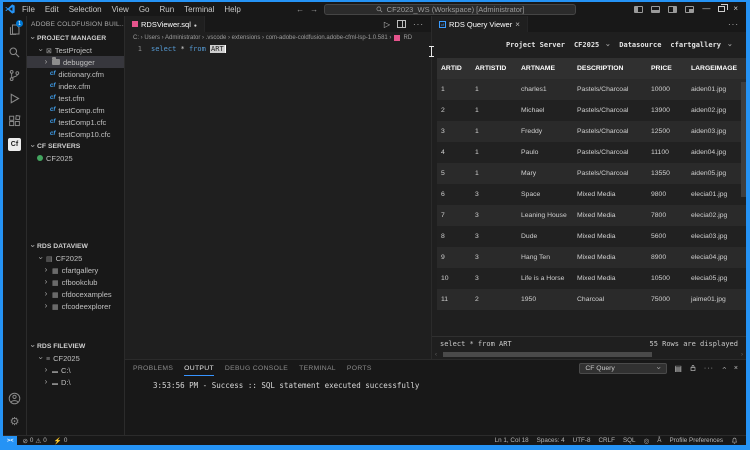 This screenshot has height=450, width=750. Describe the element at coordinates (359, 368) in the screenshot. I see `panel-tab: PORTS` at that location.